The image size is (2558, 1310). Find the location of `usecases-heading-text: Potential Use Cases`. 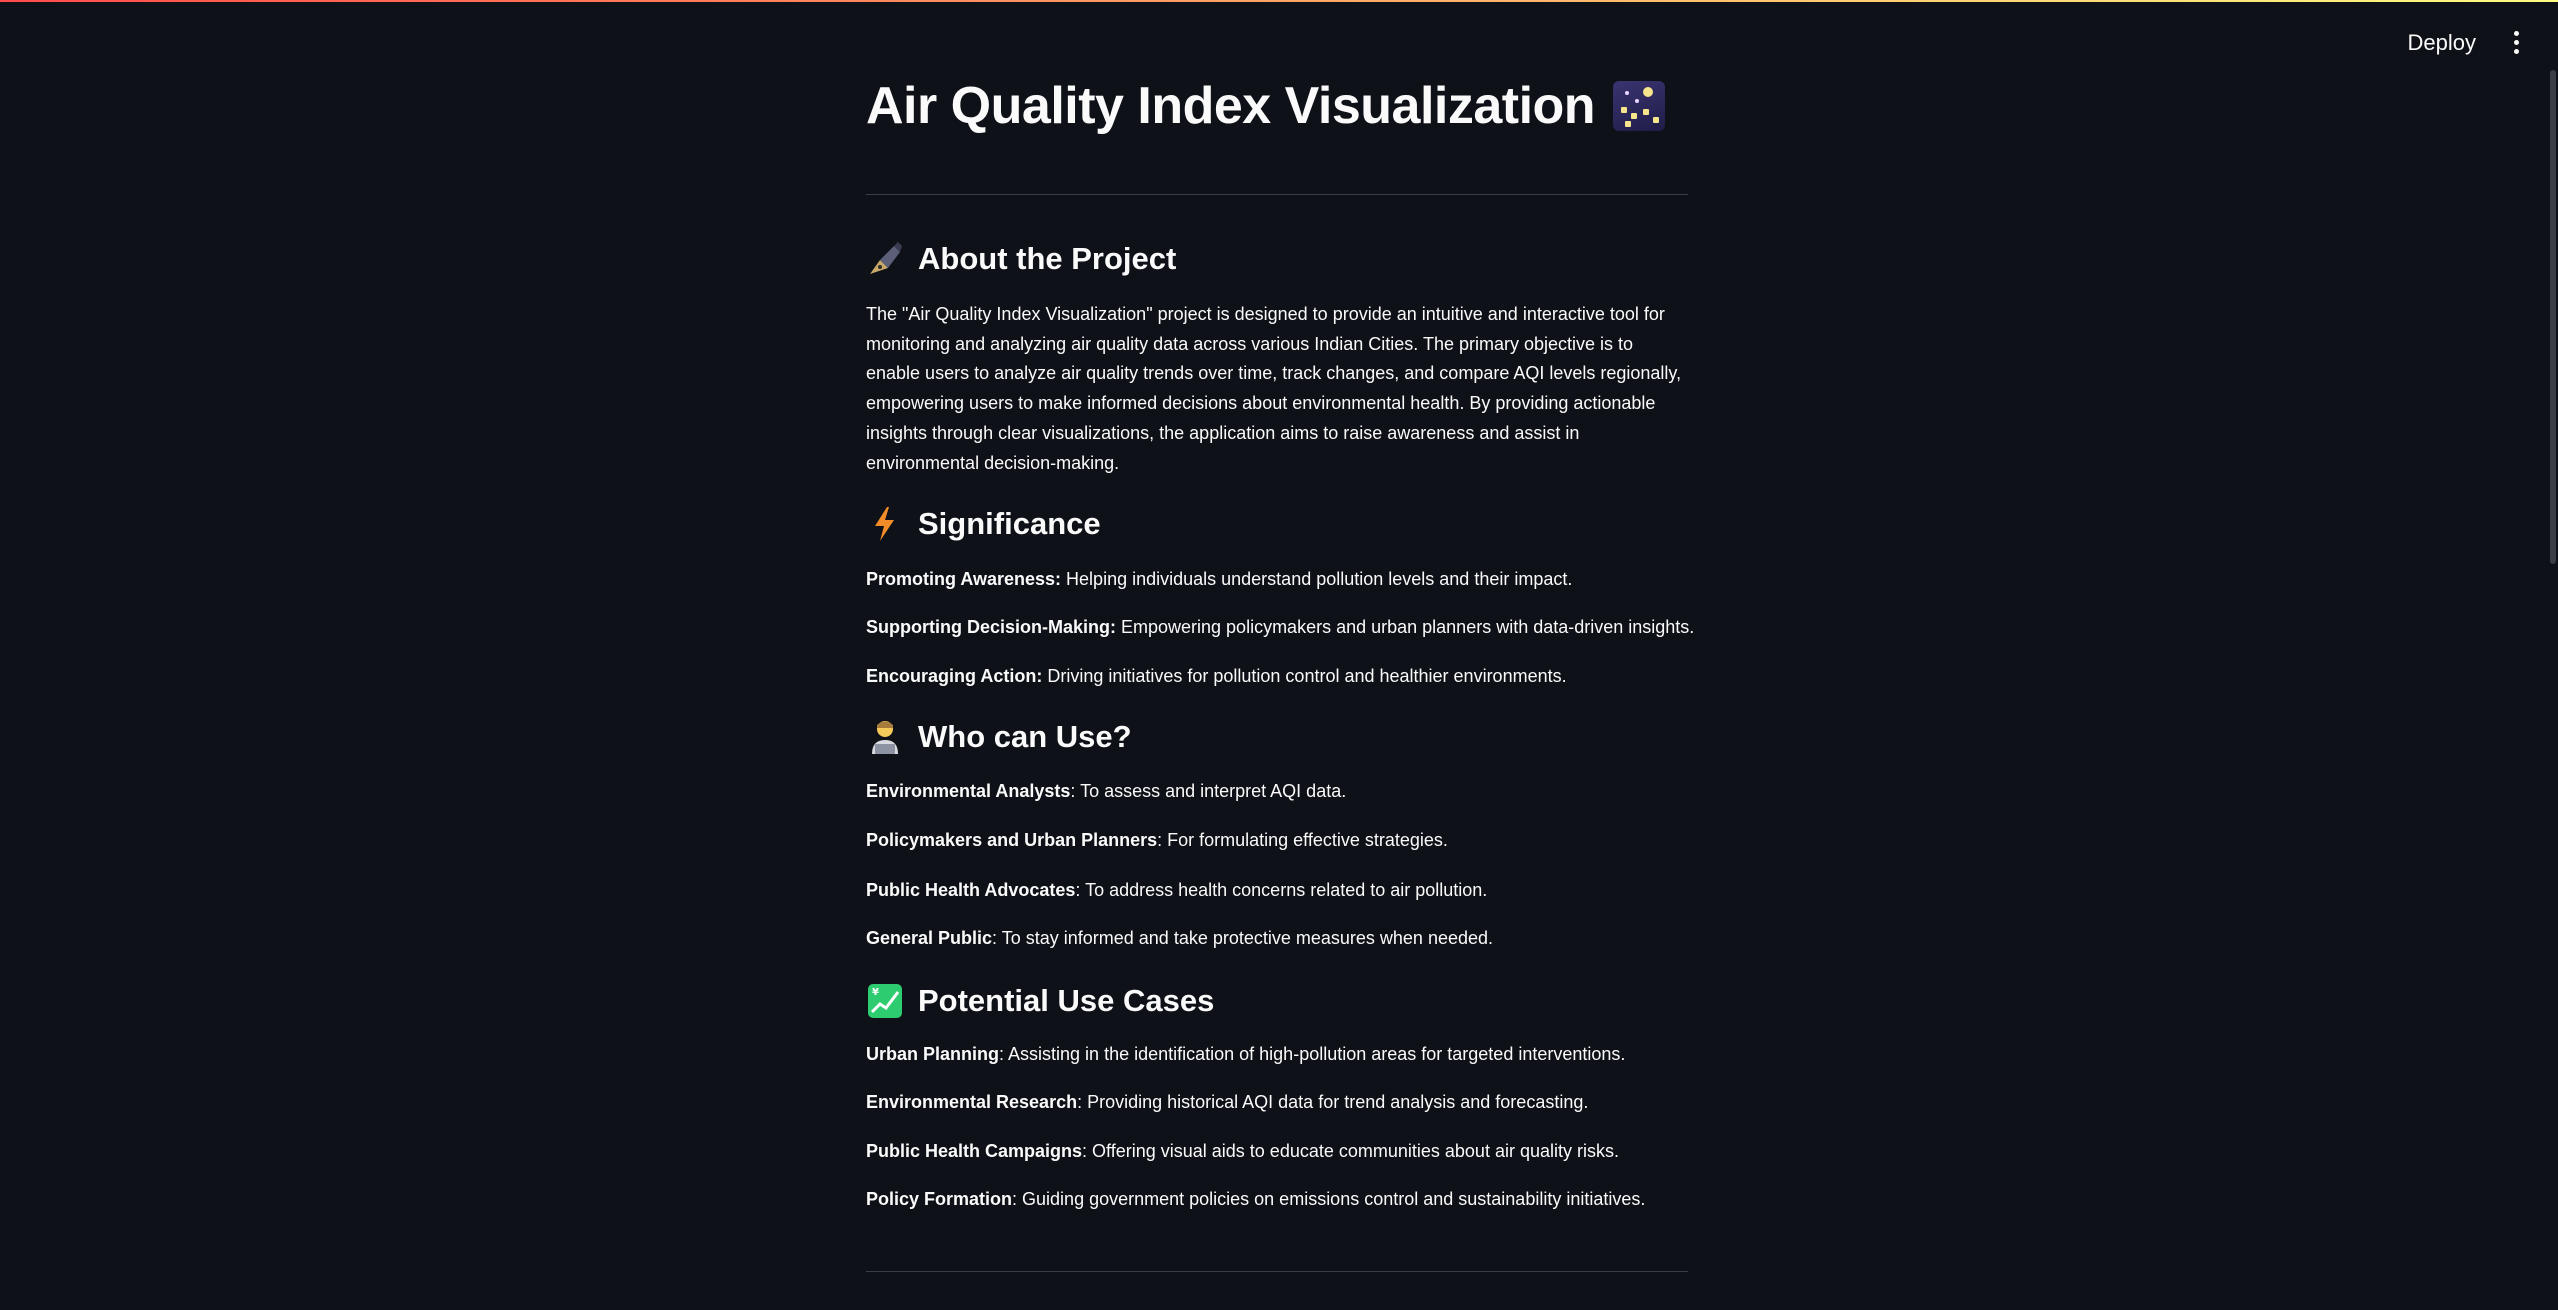

usecases-heading-text: Potential Use Cases is located at coordinates (1066, 1000).